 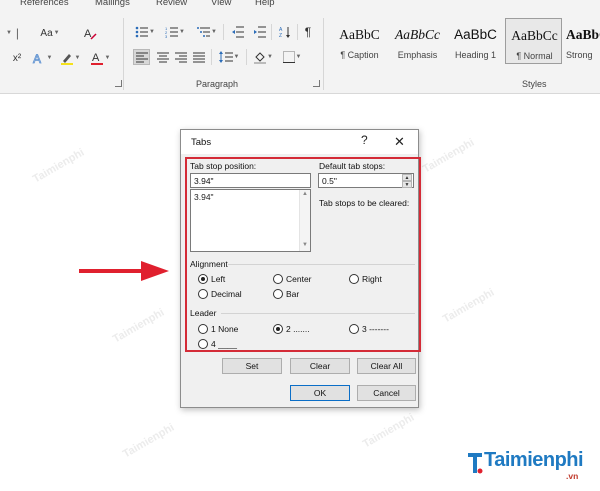 What do you see at coordinates (354, 279) in the screenshot?
I see `radio-right` at bounding box center [354, 279].